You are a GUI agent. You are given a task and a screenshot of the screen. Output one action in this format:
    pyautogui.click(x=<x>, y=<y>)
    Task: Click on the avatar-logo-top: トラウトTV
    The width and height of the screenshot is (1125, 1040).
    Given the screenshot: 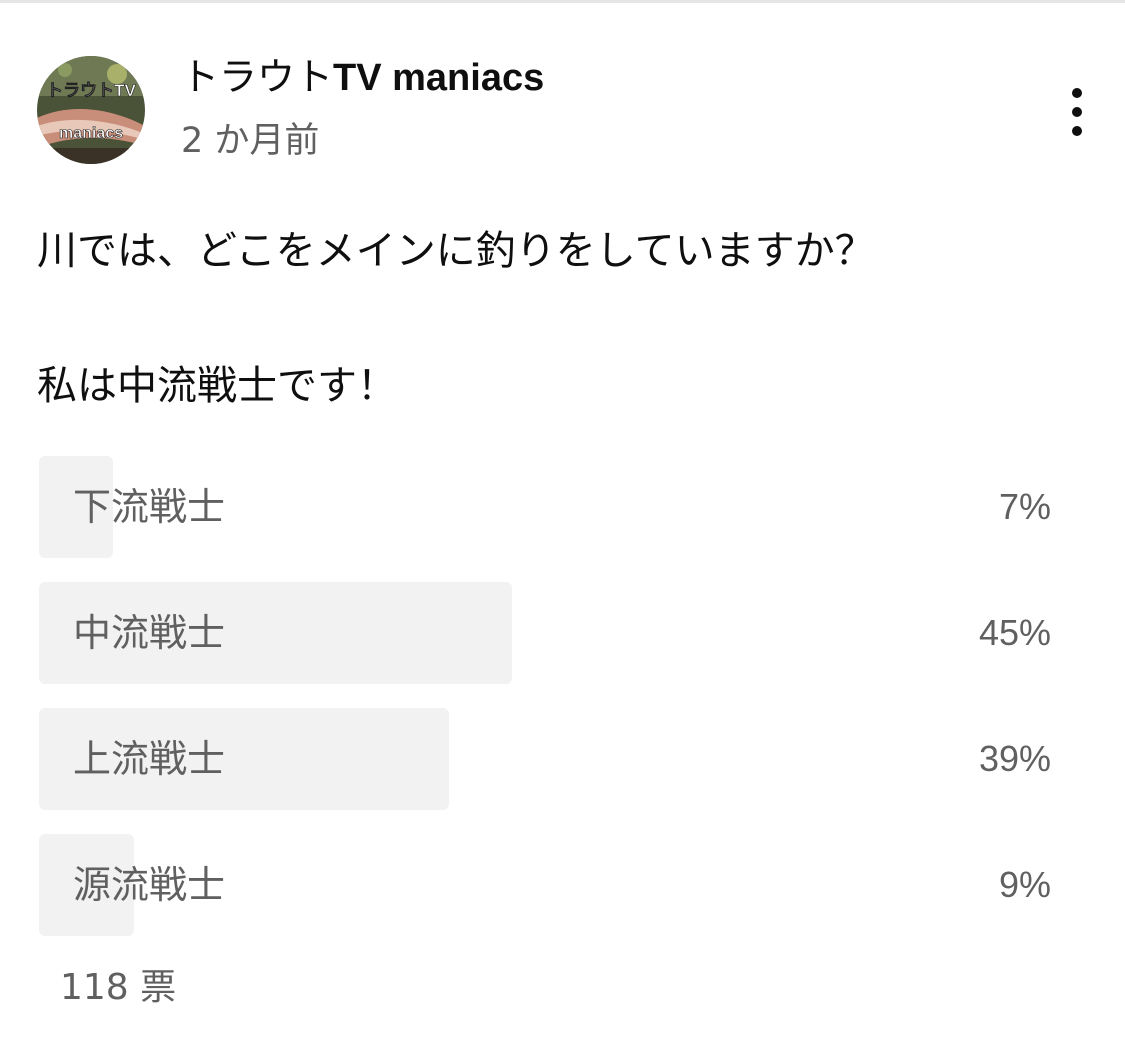 What is the action you would take?
    pyautogui.click(x=91, y=90)
    